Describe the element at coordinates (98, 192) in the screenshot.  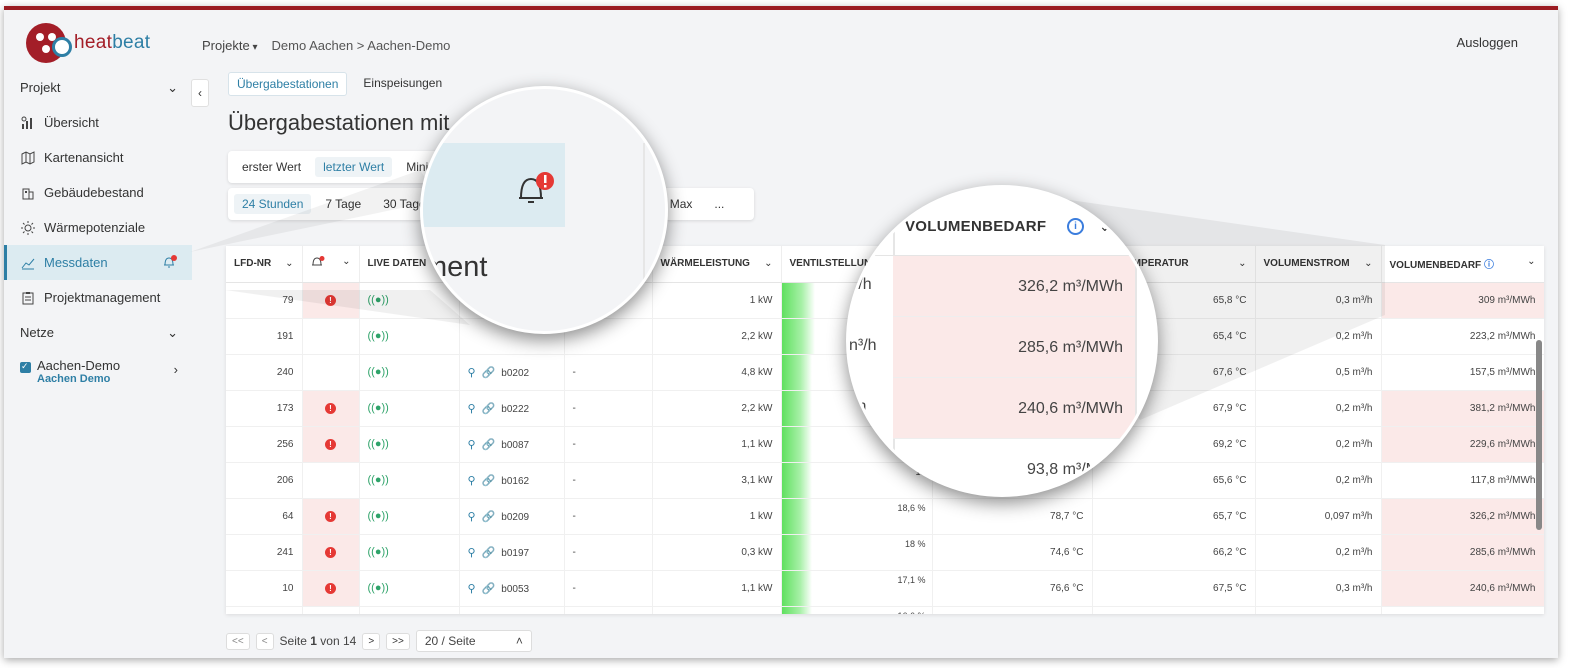
I see `sidebar-item-buildings: Gebäudebestand` at that location.